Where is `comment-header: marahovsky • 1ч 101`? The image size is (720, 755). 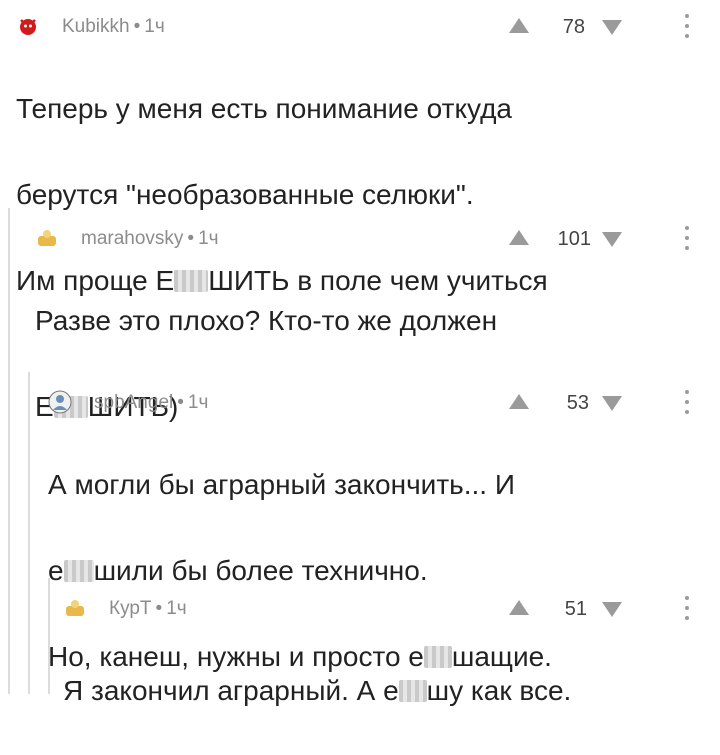 comment-header: marahovsky • 1ч 101 is located at coordinates (370, 239).